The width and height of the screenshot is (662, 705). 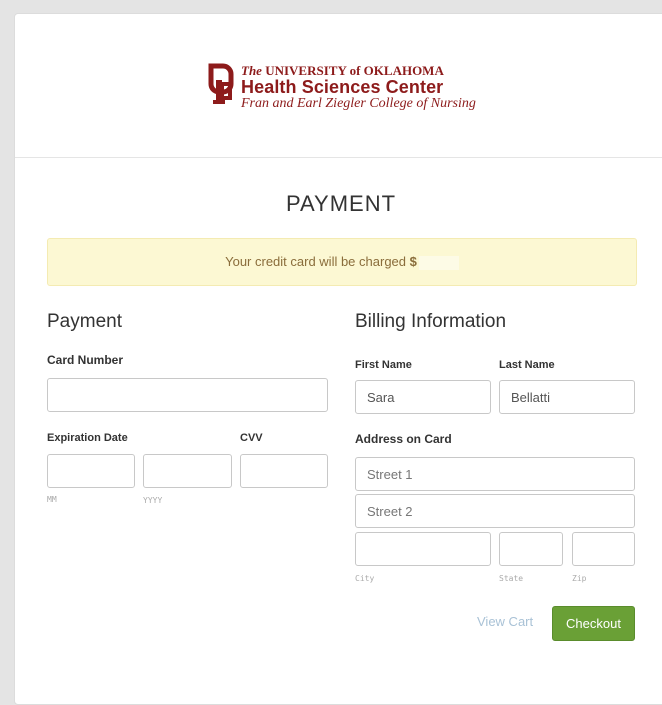 What do you see at coordinates (511, 578) in the screenshot?
I see `state-hint: State` at bounding box center [511, 578].